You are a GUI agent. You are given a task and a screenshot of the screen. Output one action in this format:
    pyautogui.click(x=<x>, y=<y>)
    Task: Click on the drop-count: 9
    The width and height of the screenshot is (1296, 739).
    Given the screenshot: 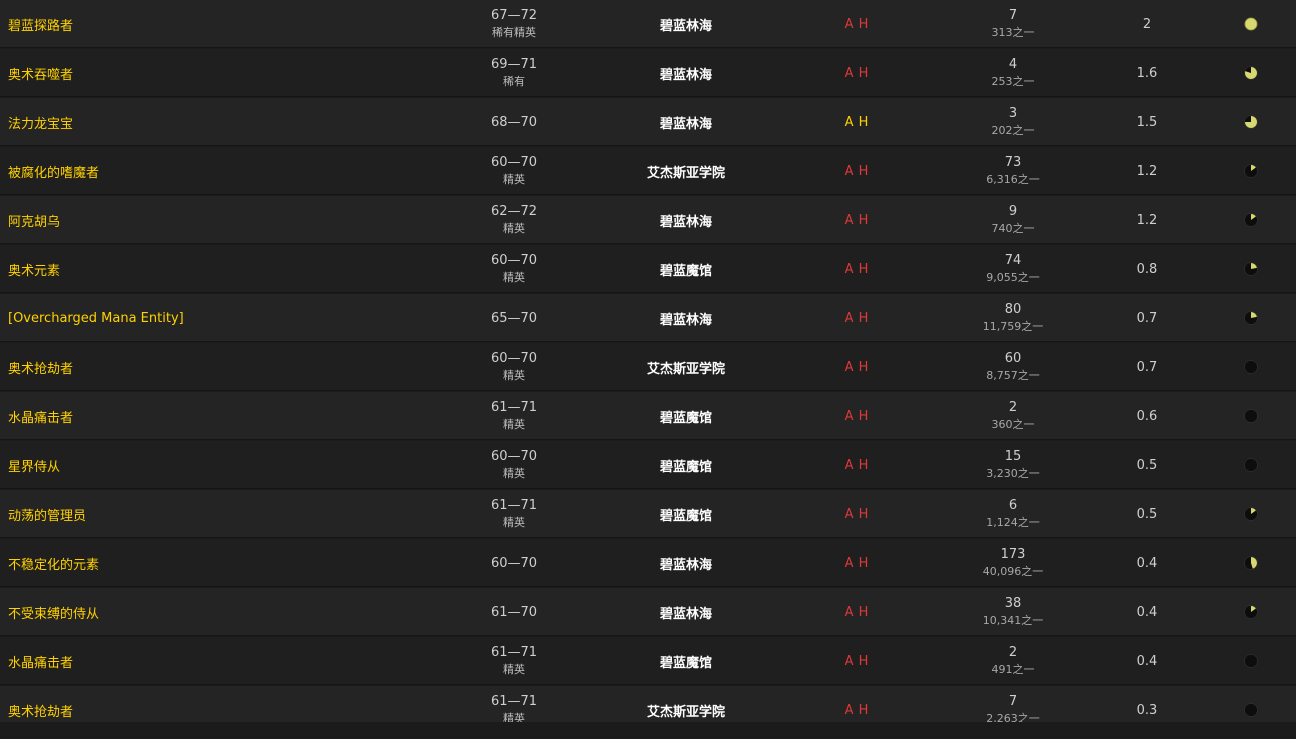 What is the action you would take?
    pyautogui.click(x=1013, y=211)
    